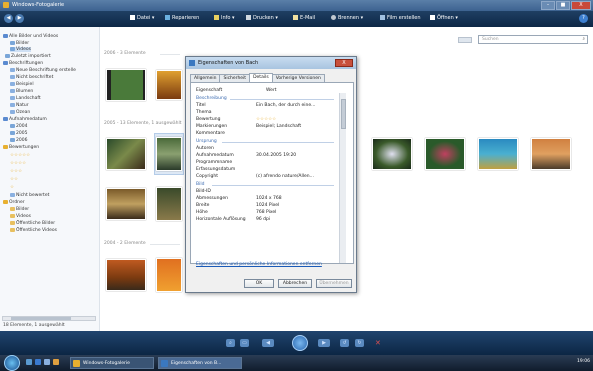 The image size is (593, 371). What do you see at coordinates (262, 18) in the screenshot?
I see `print-menu: Drucken ▾` at bounding box center [262, 18].